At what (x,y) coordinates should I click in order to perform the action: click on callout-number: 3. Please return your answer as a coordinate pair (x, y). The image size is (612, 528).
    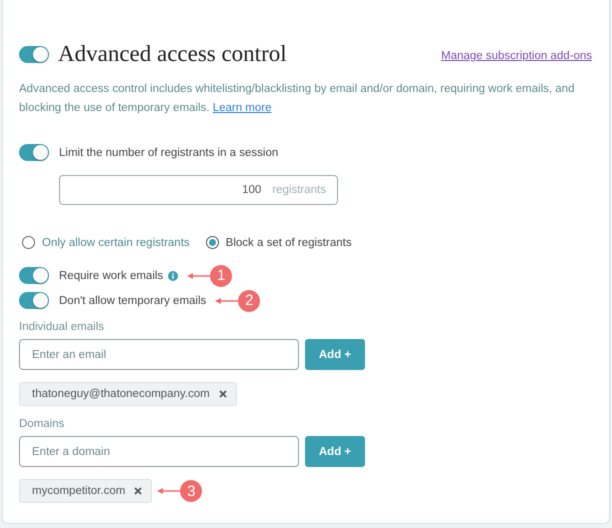
    Looking at the image, I should click on (191, 491).